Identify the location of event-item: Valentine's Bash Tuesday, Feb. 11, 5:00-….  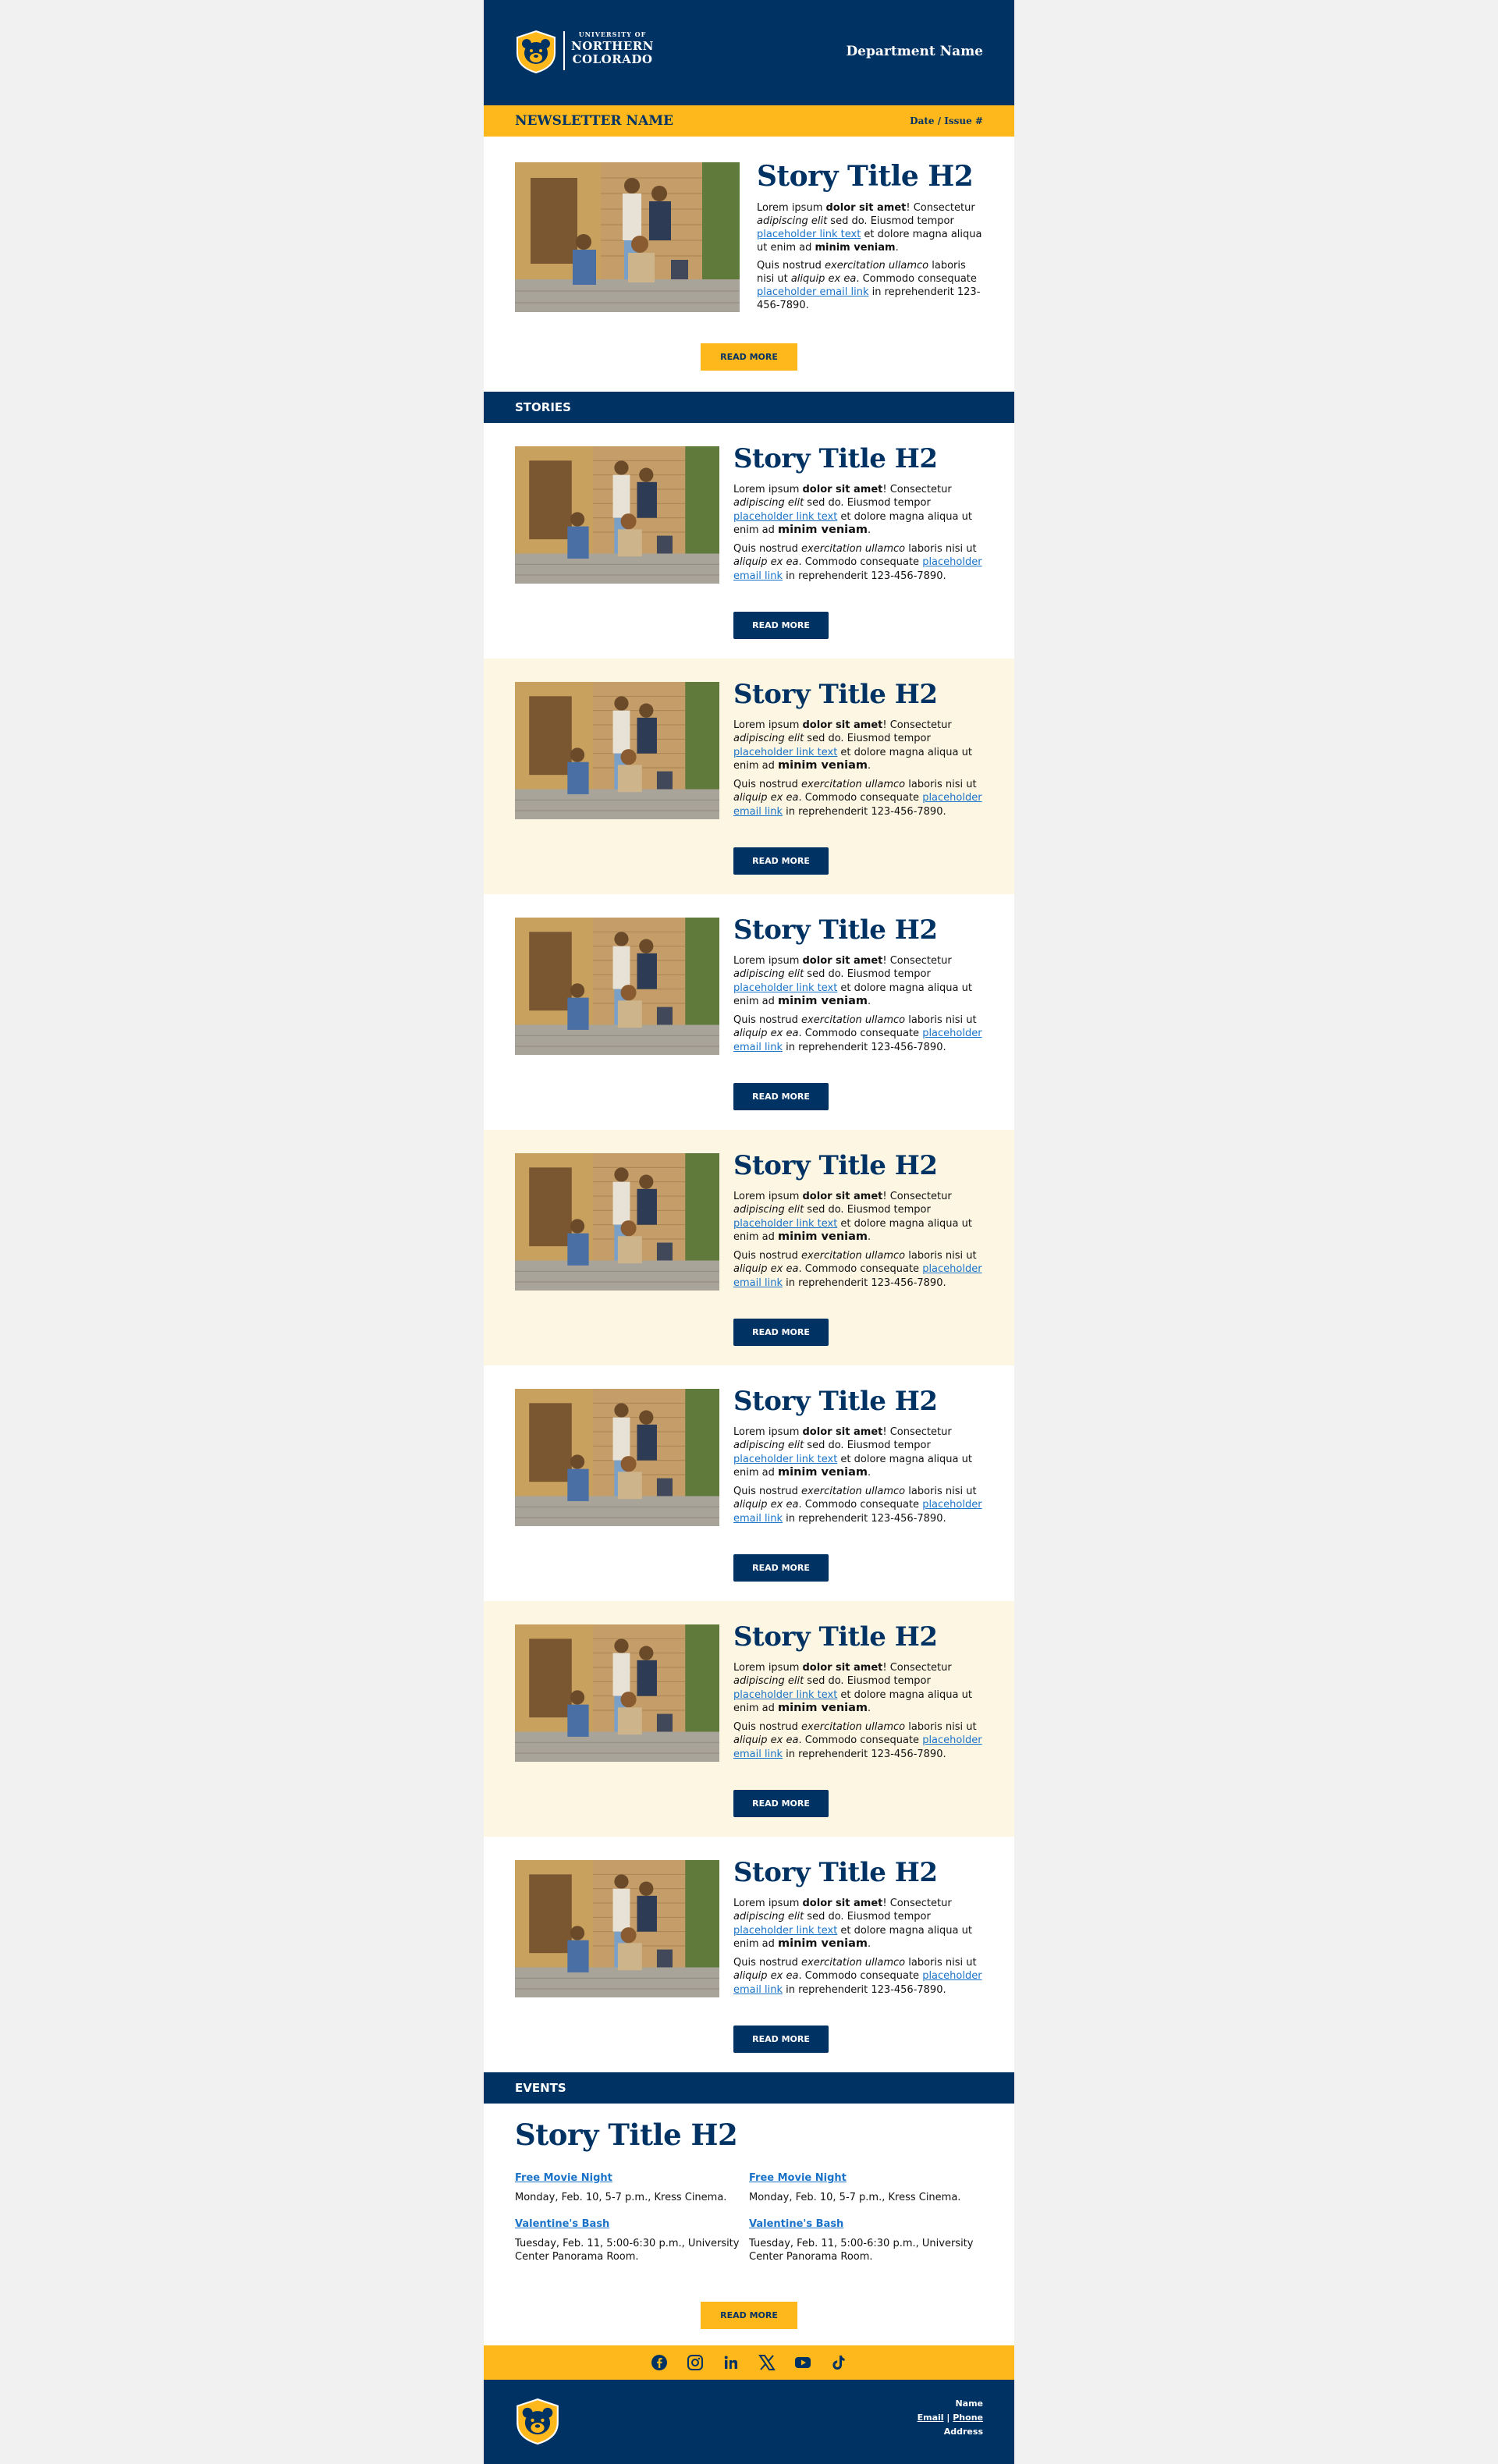
(628, 2240).